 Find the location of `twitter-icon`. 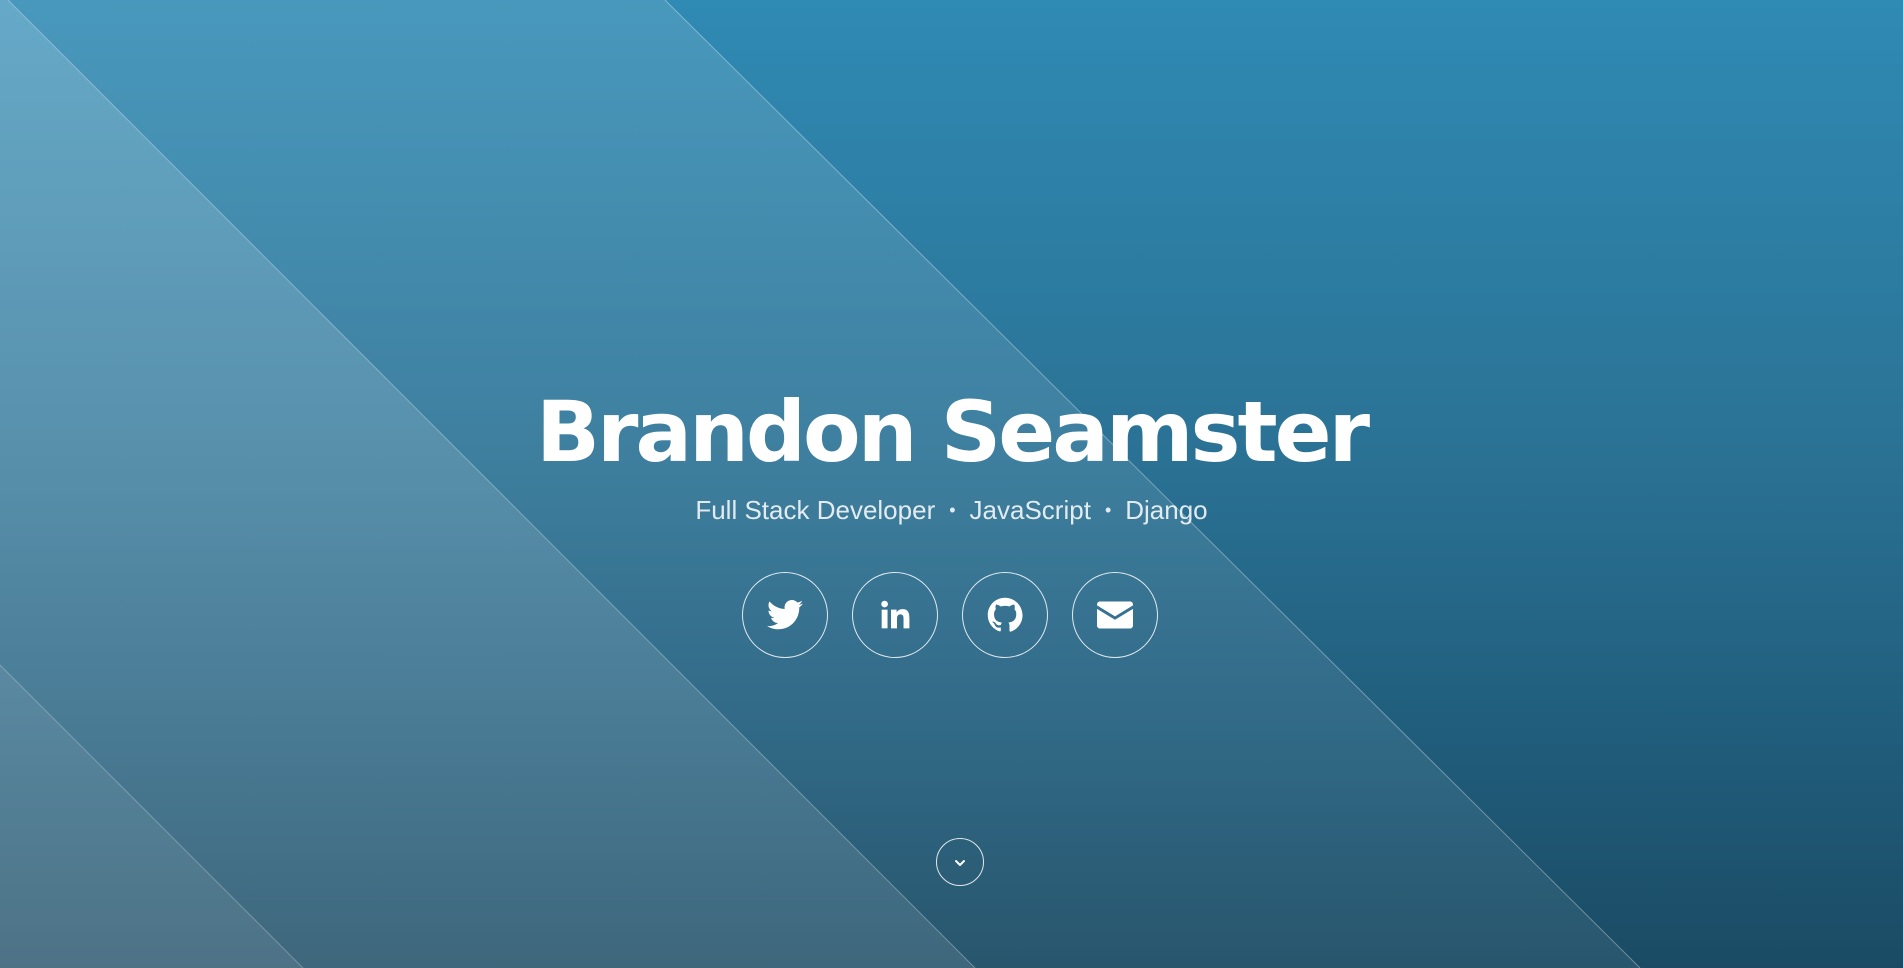

twitter-icon is located at coordinates (784, 615).